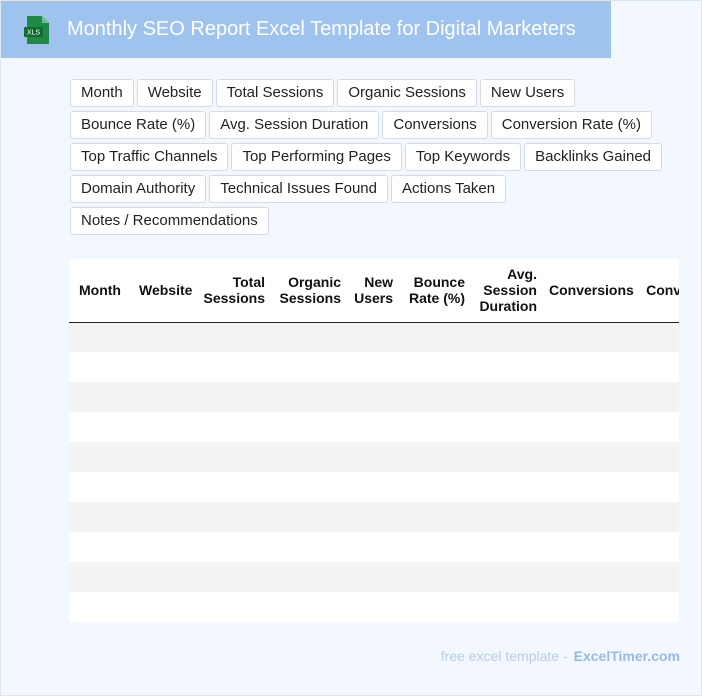 This screenshot has width=702, height=696. I want to click on column-chip: Top Performing Pages, so click(316, 157).